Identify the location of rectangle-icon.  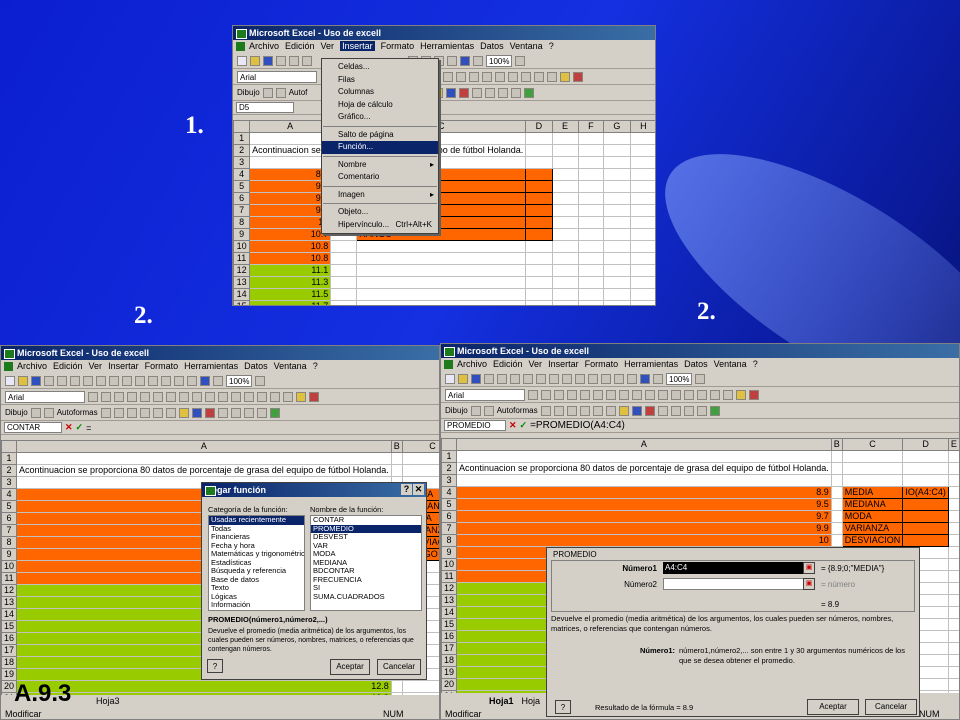
(571, 410).